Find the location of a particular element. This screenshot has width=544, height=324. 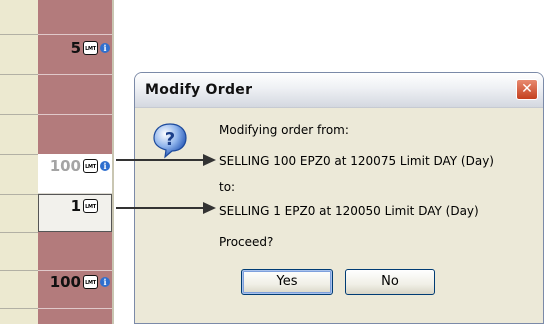

ladder-price-column is located at coordinates (19, 162).